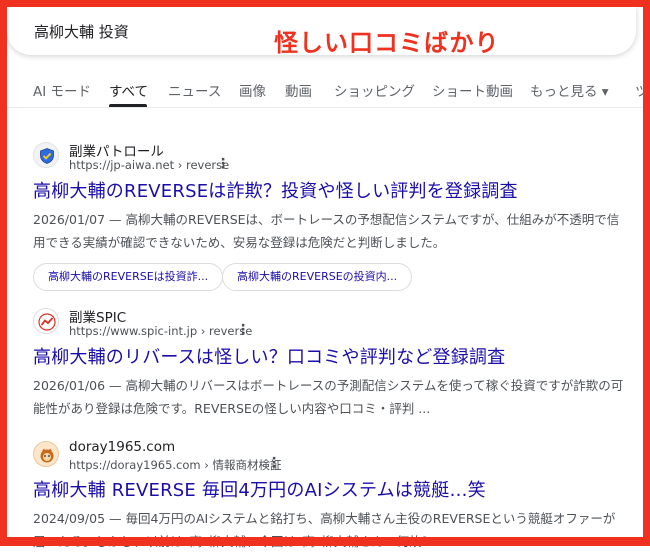 Image resolution: width=650 pixels, height=553 pixels. Describe the element at coordinates (298, 90) in the screenshot. I see `tab-videos: 動画` at that location.